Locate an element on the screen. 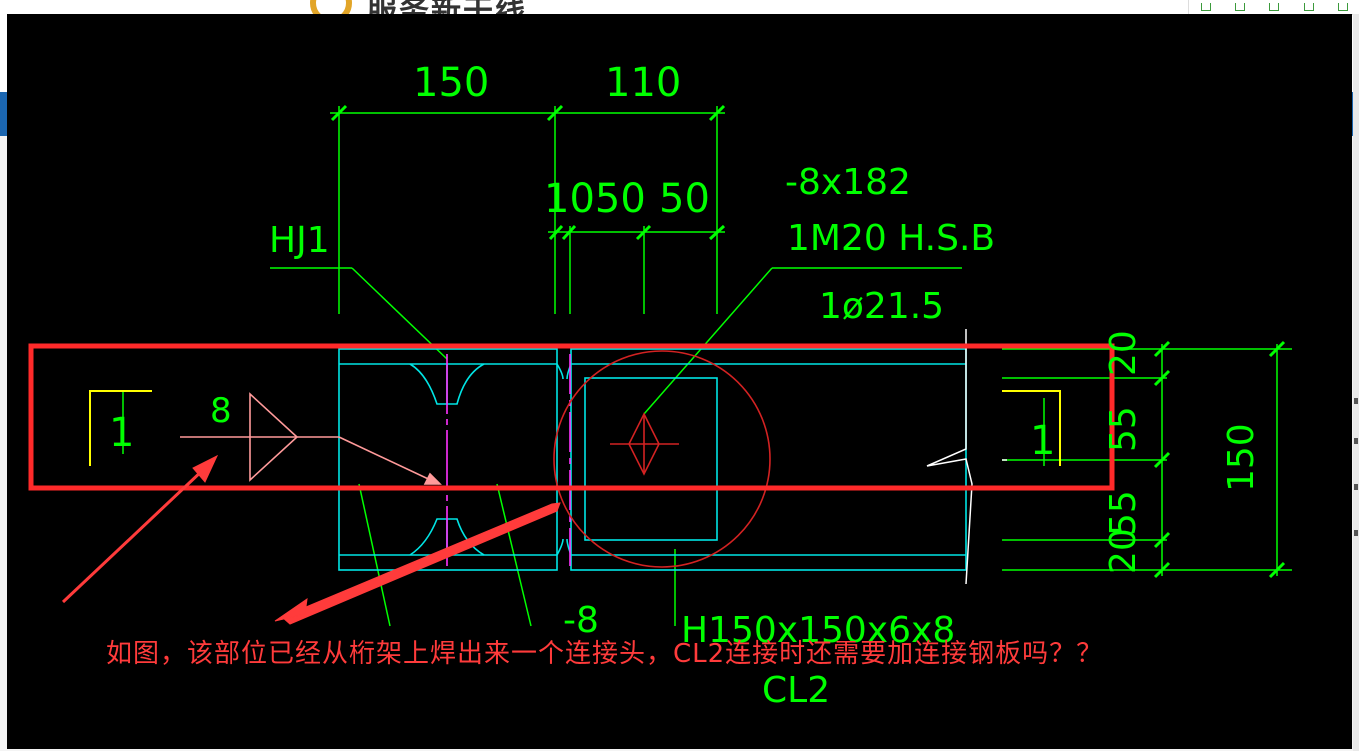 This screenshot has height=751, width=1359. dim-mid-left: 1050 is located at coordinates (595, 199).